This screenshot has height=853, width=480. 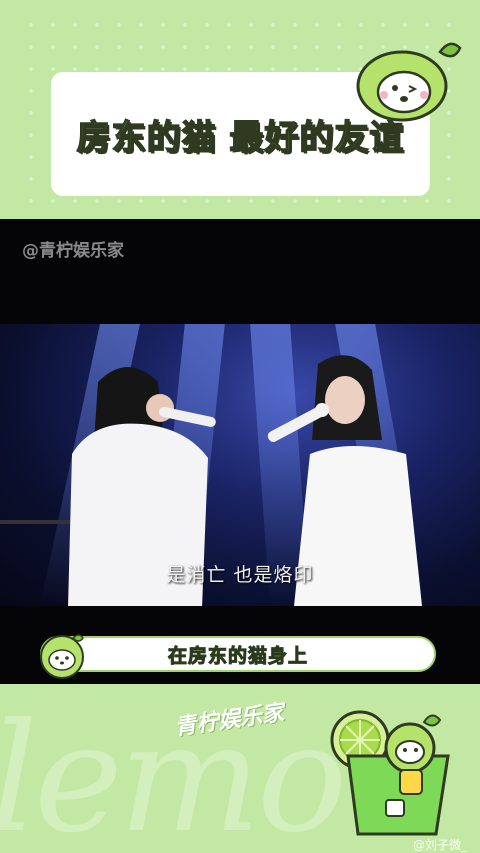 What do you see at coordinates (409, 82) in the screenshot?
I see `lemon-mascot-icon` at bounding box center [409, 82].